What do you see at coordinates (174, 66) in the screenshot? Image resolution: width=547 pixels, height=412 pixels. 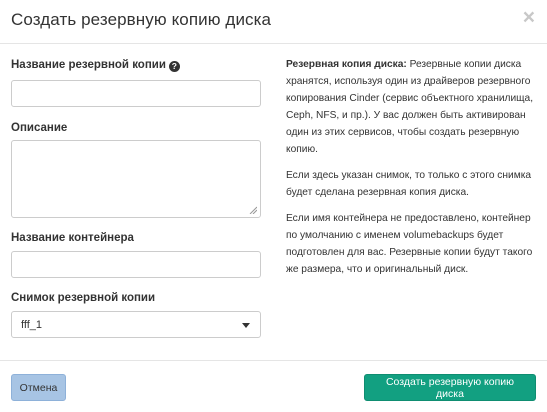 I see `question-circle-icon: ?` at bounding box center [174, 66].